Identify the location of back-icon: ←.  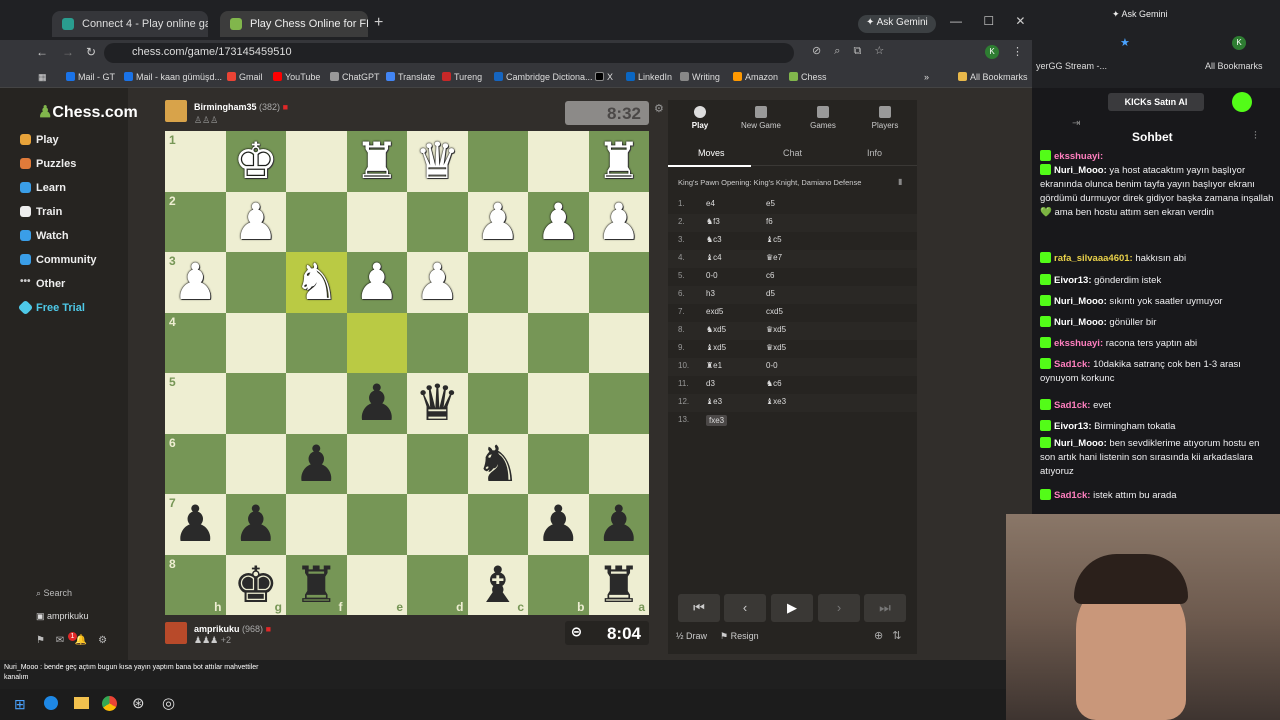
(42, 52).